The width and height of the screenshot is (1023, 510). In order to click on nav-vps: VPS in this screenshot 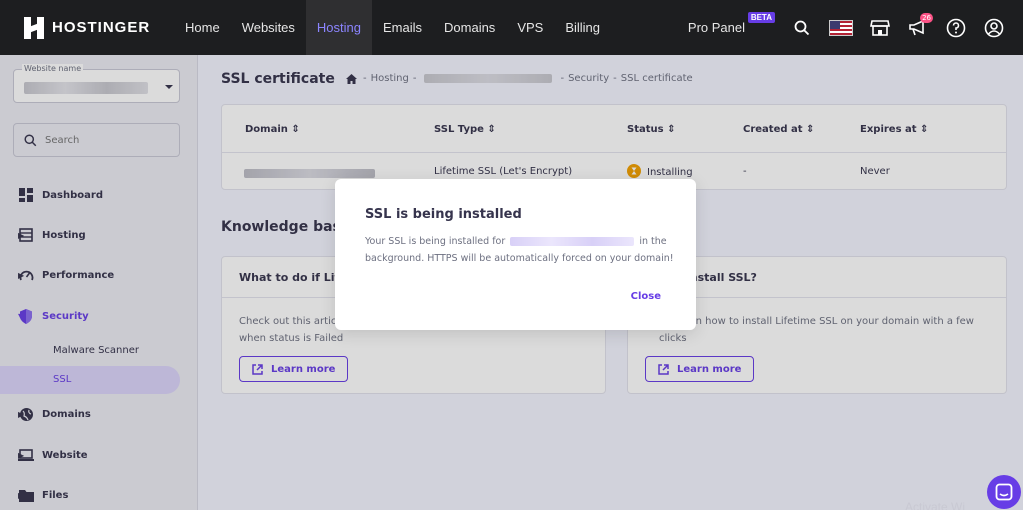, I will do `click(530, 27)`.